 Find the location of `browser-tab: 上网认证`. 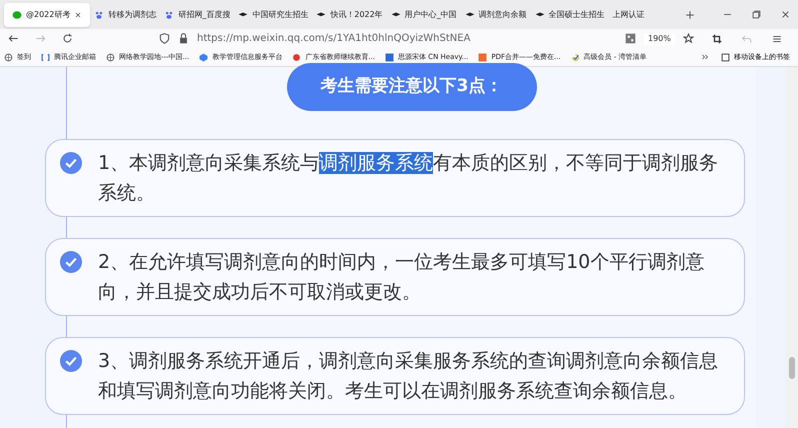

browser-tab: 上网认证 is located at coordinates (640, 14).